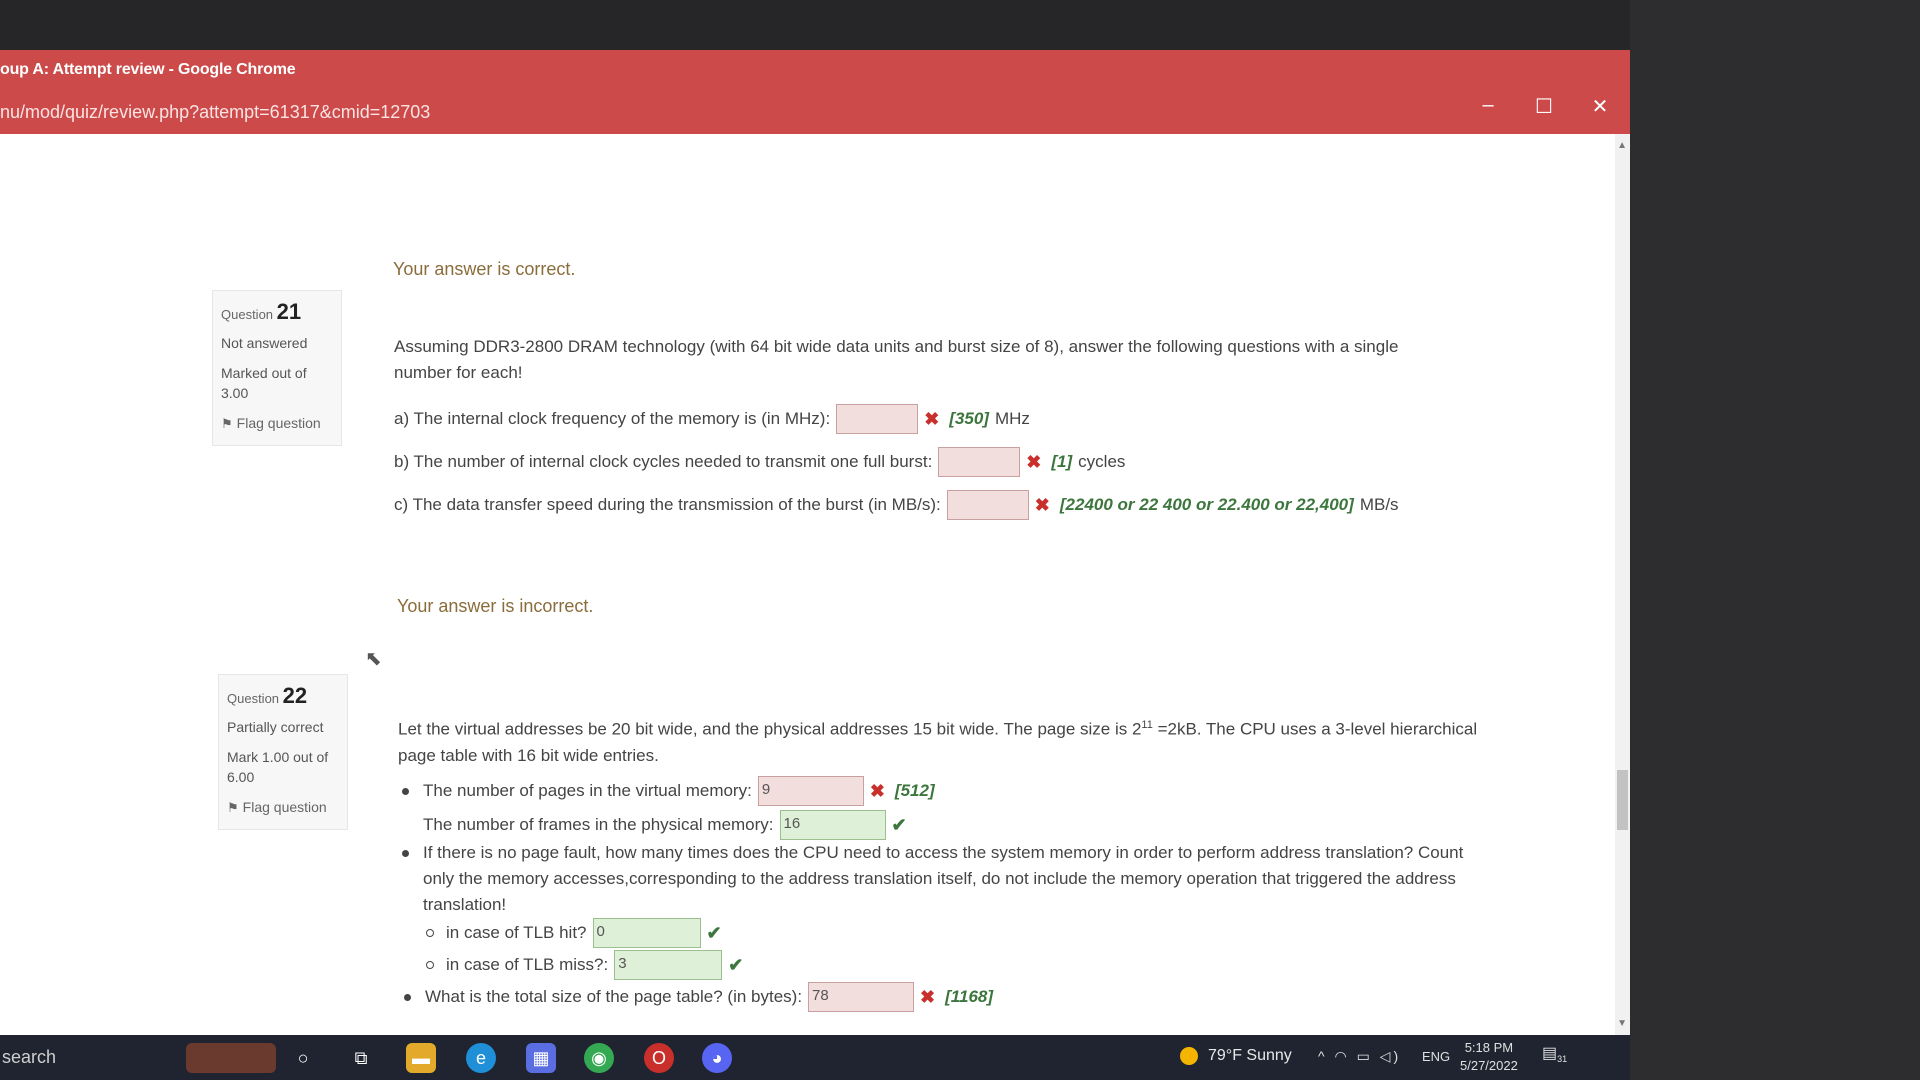 The image size is (1920, 1080). I want to click on close-button: ✕, so click(1600, 106).